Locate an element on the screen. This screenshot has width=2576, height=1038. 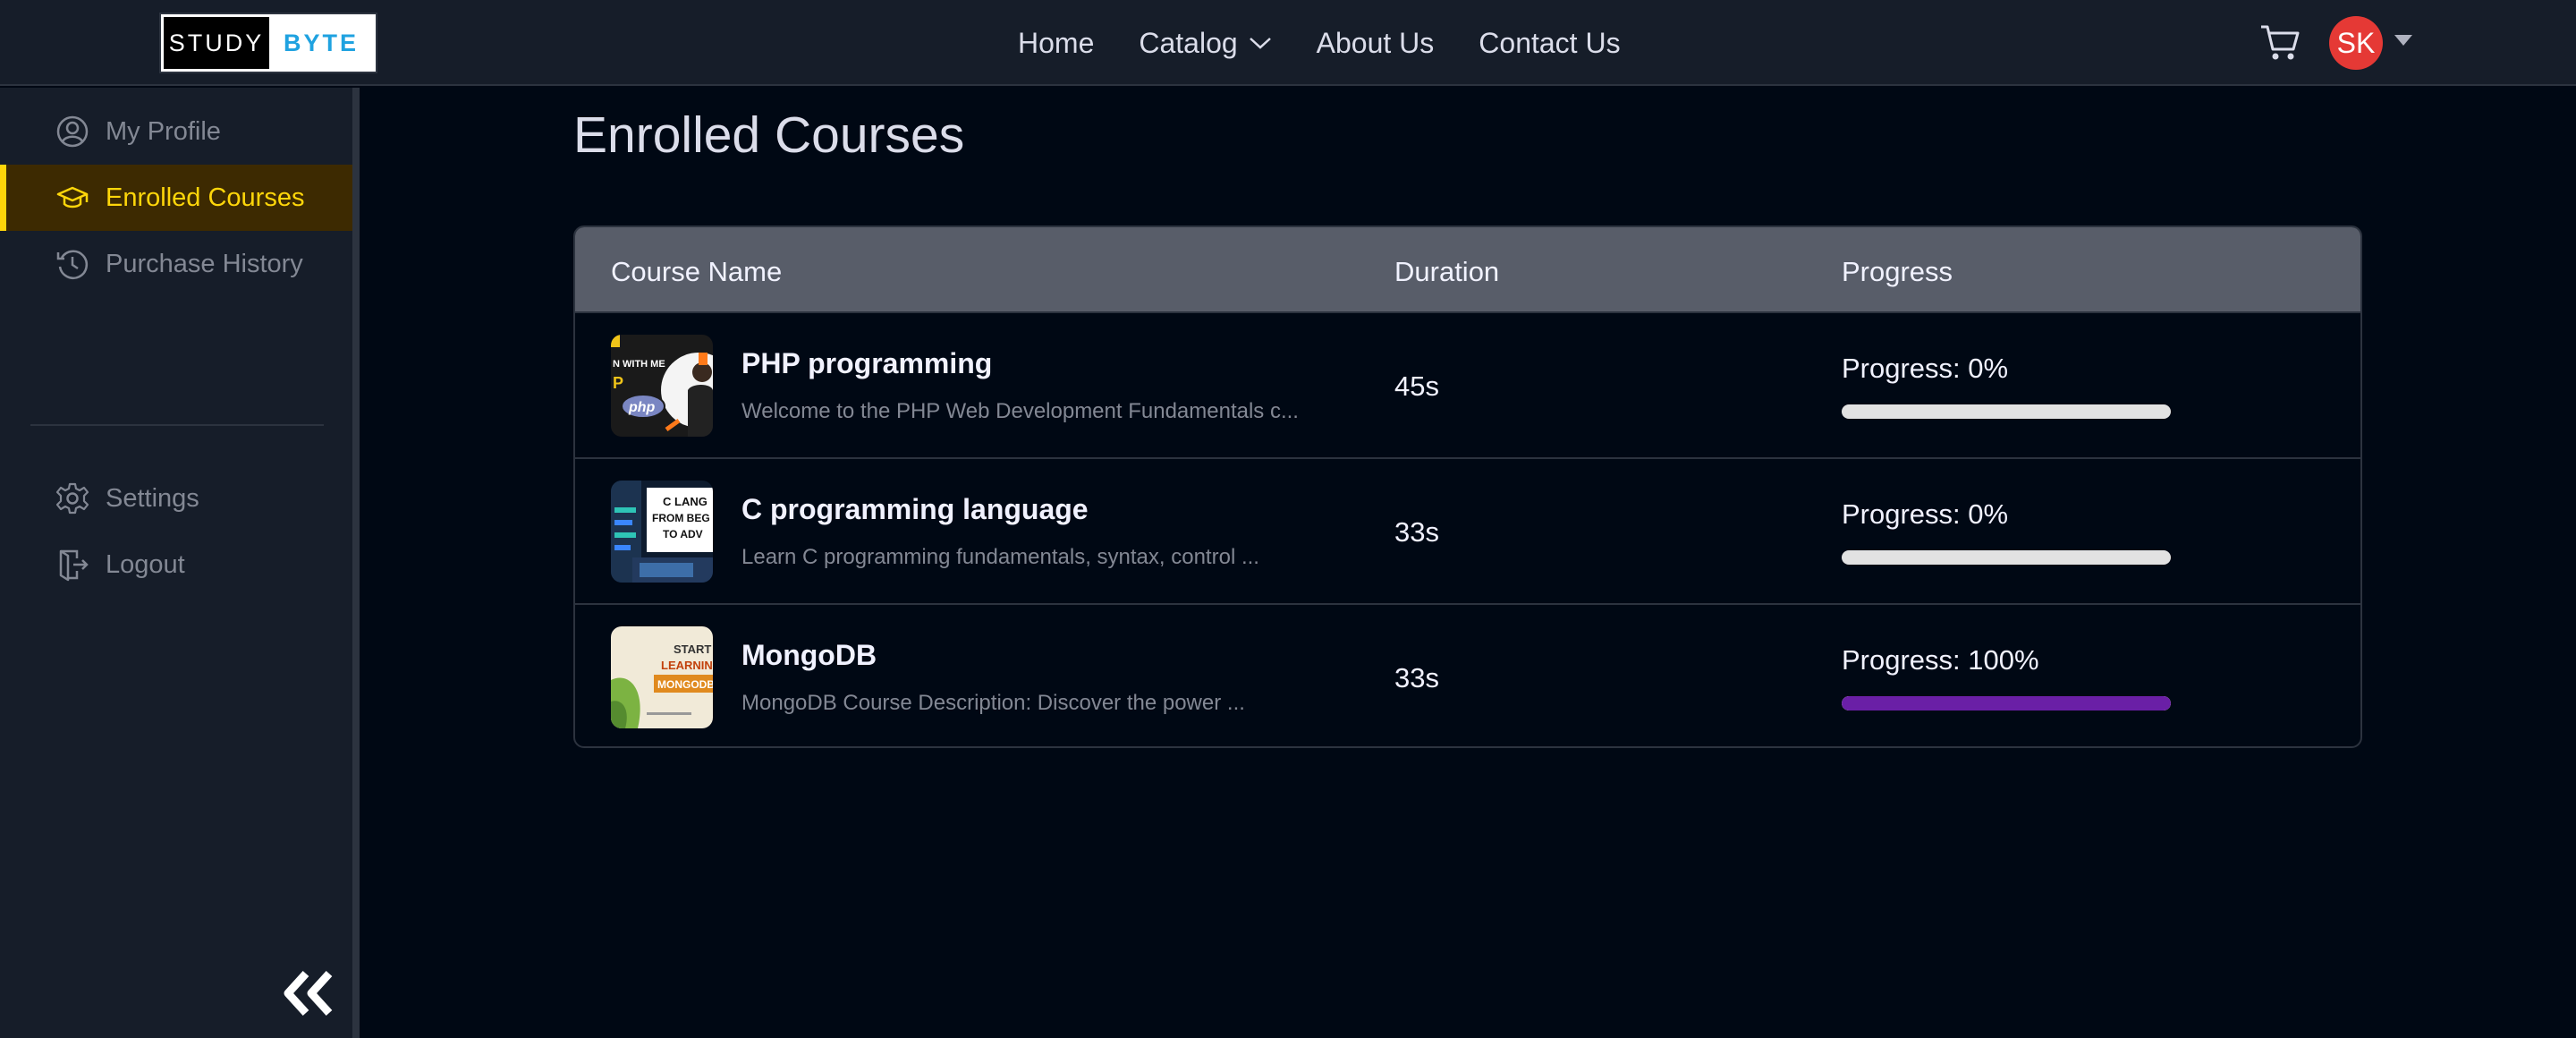
sidebar-item-enrolled-courses: Enrolled Courses is located at coordinates (176, 198).